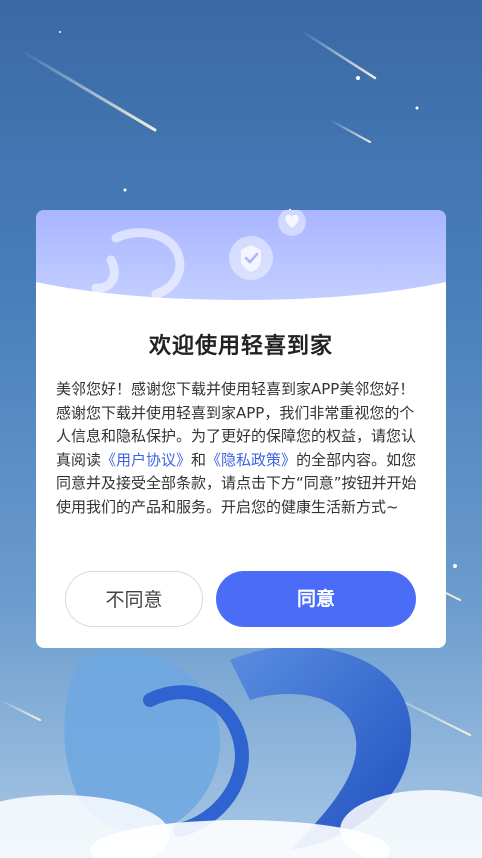 This screenshot has width=482, height=858. Describe the element at coordinates (240, 346) in the screenshot. I see `dialog-title: 欢迎使用轻喜到家` at that location.